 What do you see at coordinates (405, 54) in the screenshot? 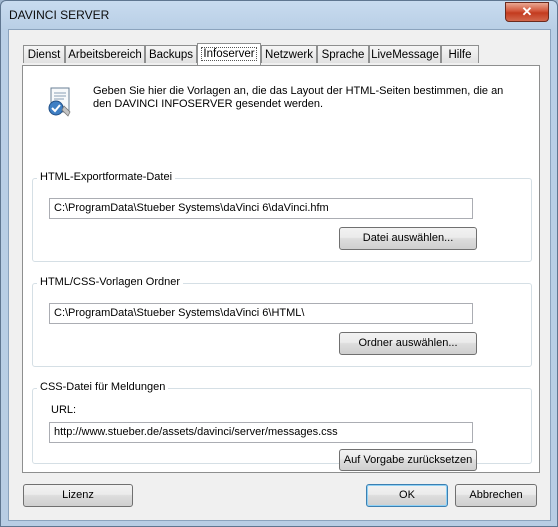
I see `tab-livemessage: LiveMessage` at bounding box center [405, 54].